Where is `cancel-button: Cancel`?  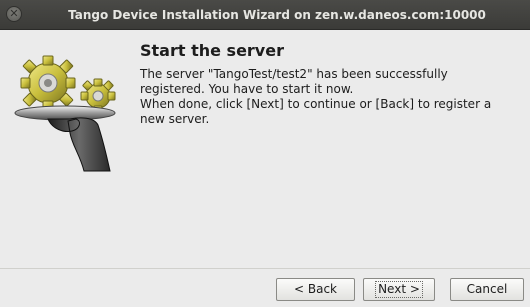
cancel-button: Cancel is located at coordinates (487, 289).